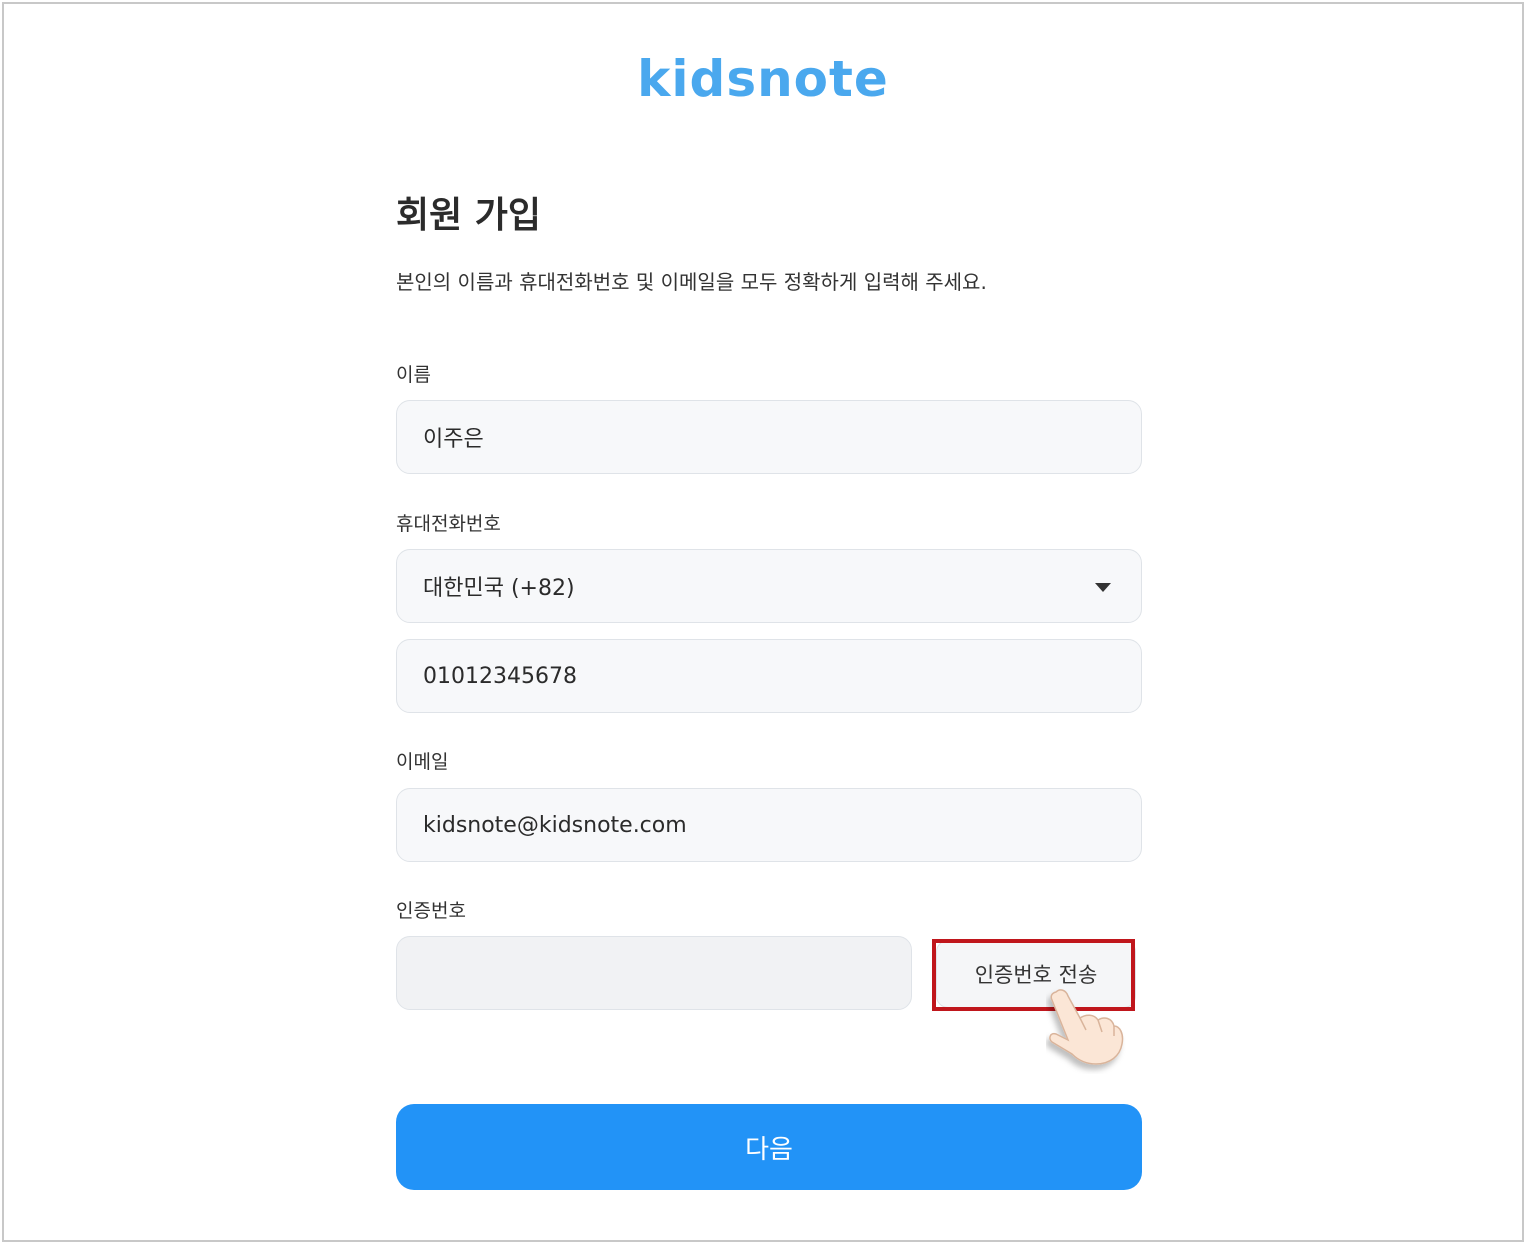 This screenshot has height=1252, width=1530. I want to click on email-label: 이메일, so click(422, 762).